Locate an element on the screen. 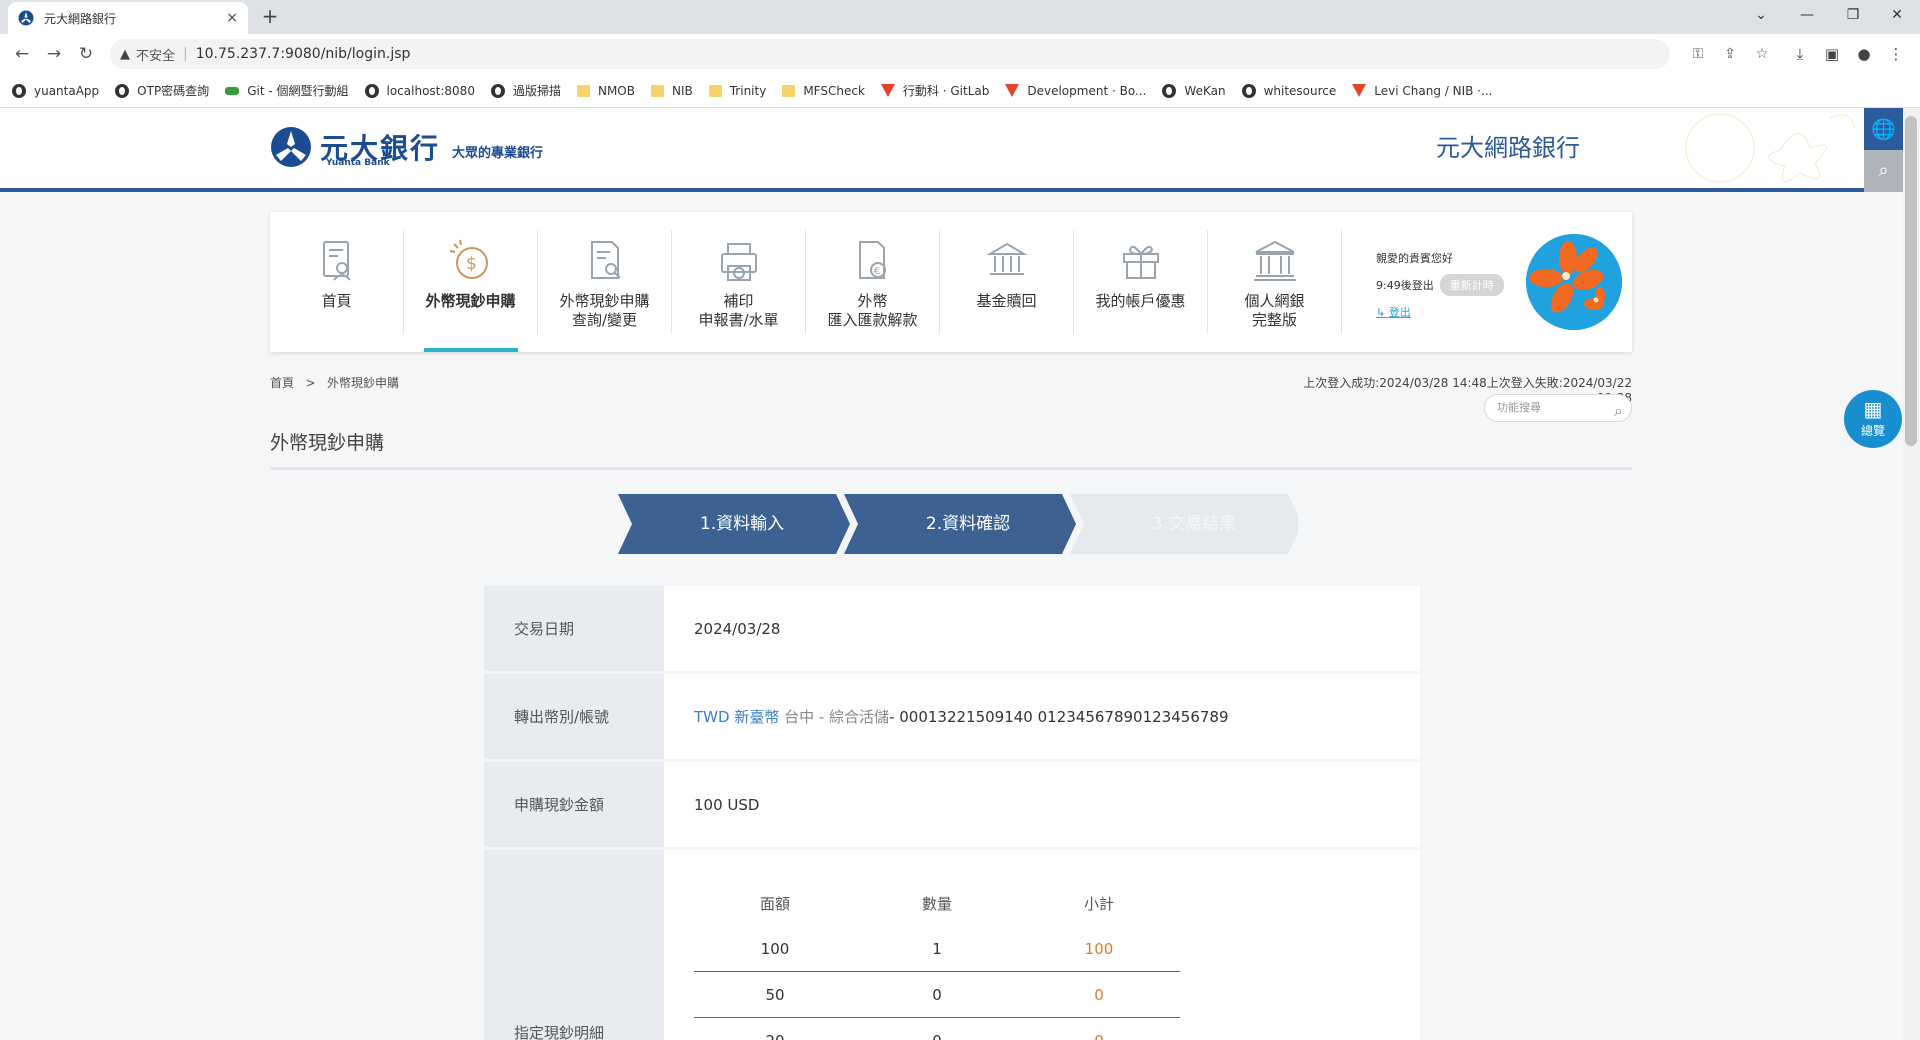  euro-doc-icon: € is located at coordinates (872, 260).